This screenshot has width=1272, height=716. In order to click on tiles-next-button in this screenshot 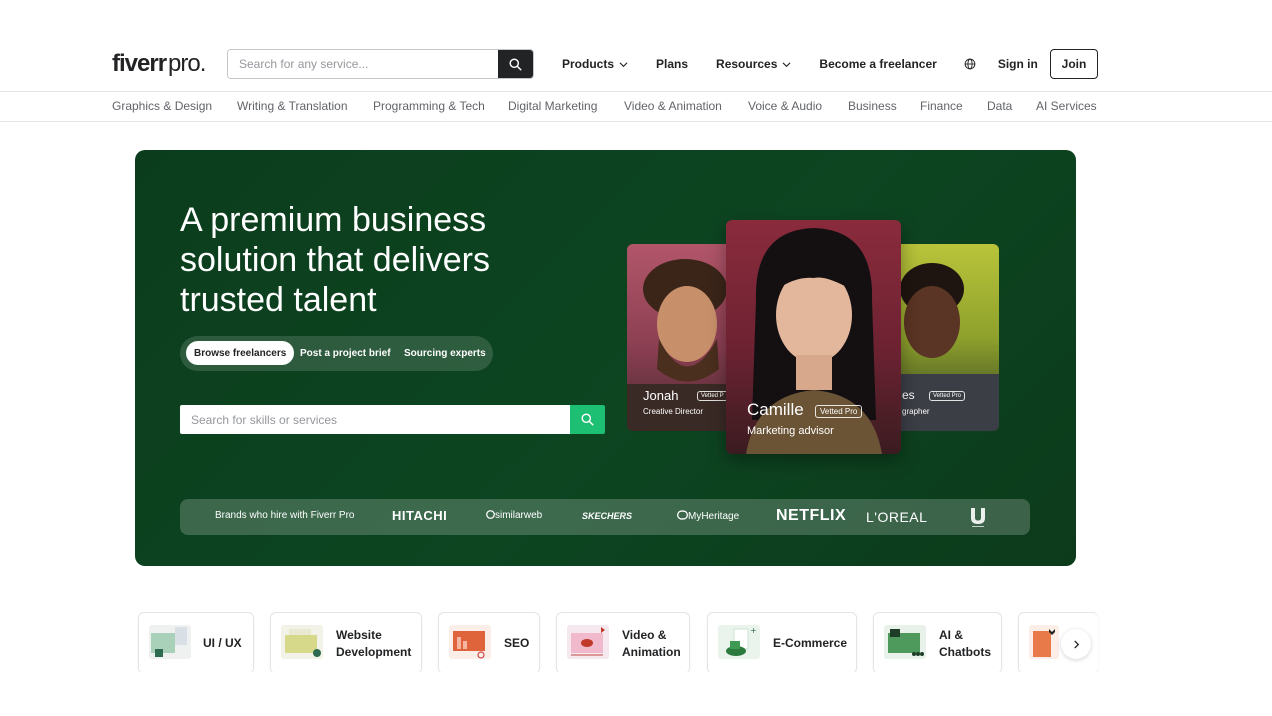, I will do `click(1076, 644)`.